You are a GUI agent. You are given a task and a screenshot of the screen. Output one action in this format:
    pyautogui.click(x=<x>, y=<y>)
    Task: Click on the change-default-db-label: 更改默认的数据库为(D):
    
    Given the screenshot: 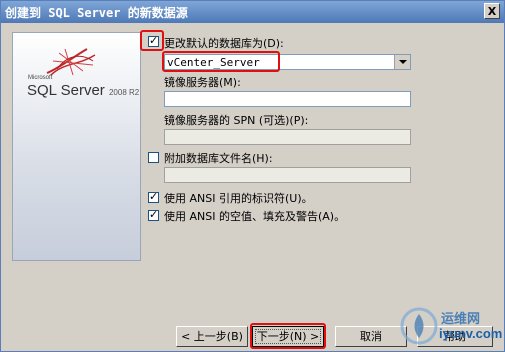 What is the action you would take?
    pyautogui.click(x=224, y=43)
    